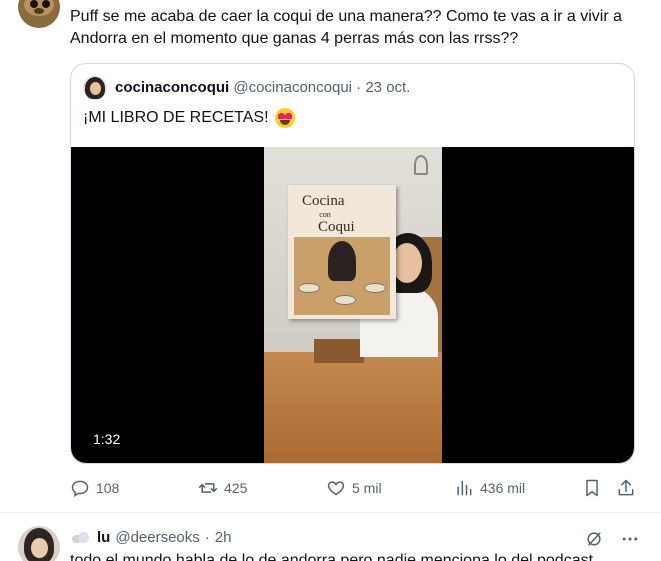 The image size is (661, 561). I want to click on action-bar: 108 425 5 mil 436 mil, so click(355, 489).